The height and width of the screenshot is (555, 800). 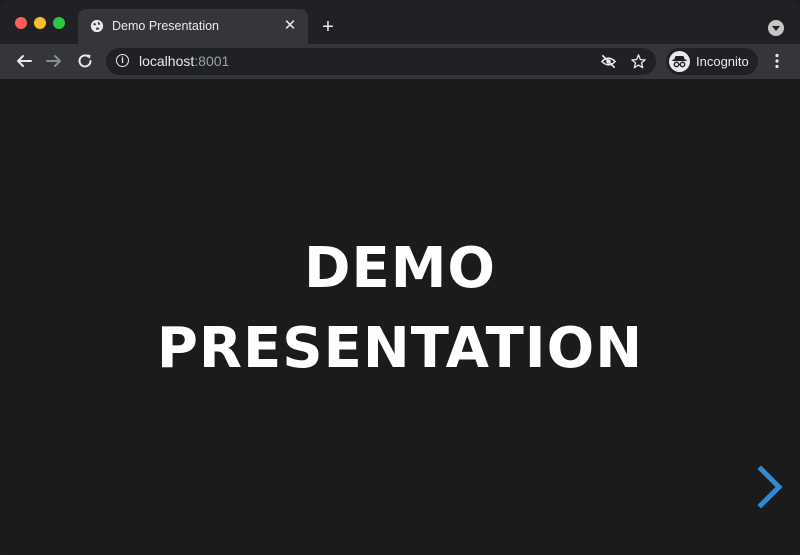 What do you see at coordinates (40, 23) in the screenshot?
I see `minimize-window-button` at bounding box center [40, 23].